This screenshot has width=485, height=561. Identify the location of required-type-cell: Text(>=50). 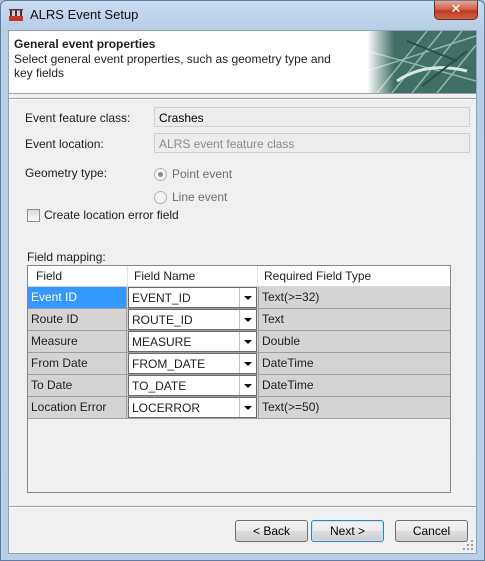
(354, 407).